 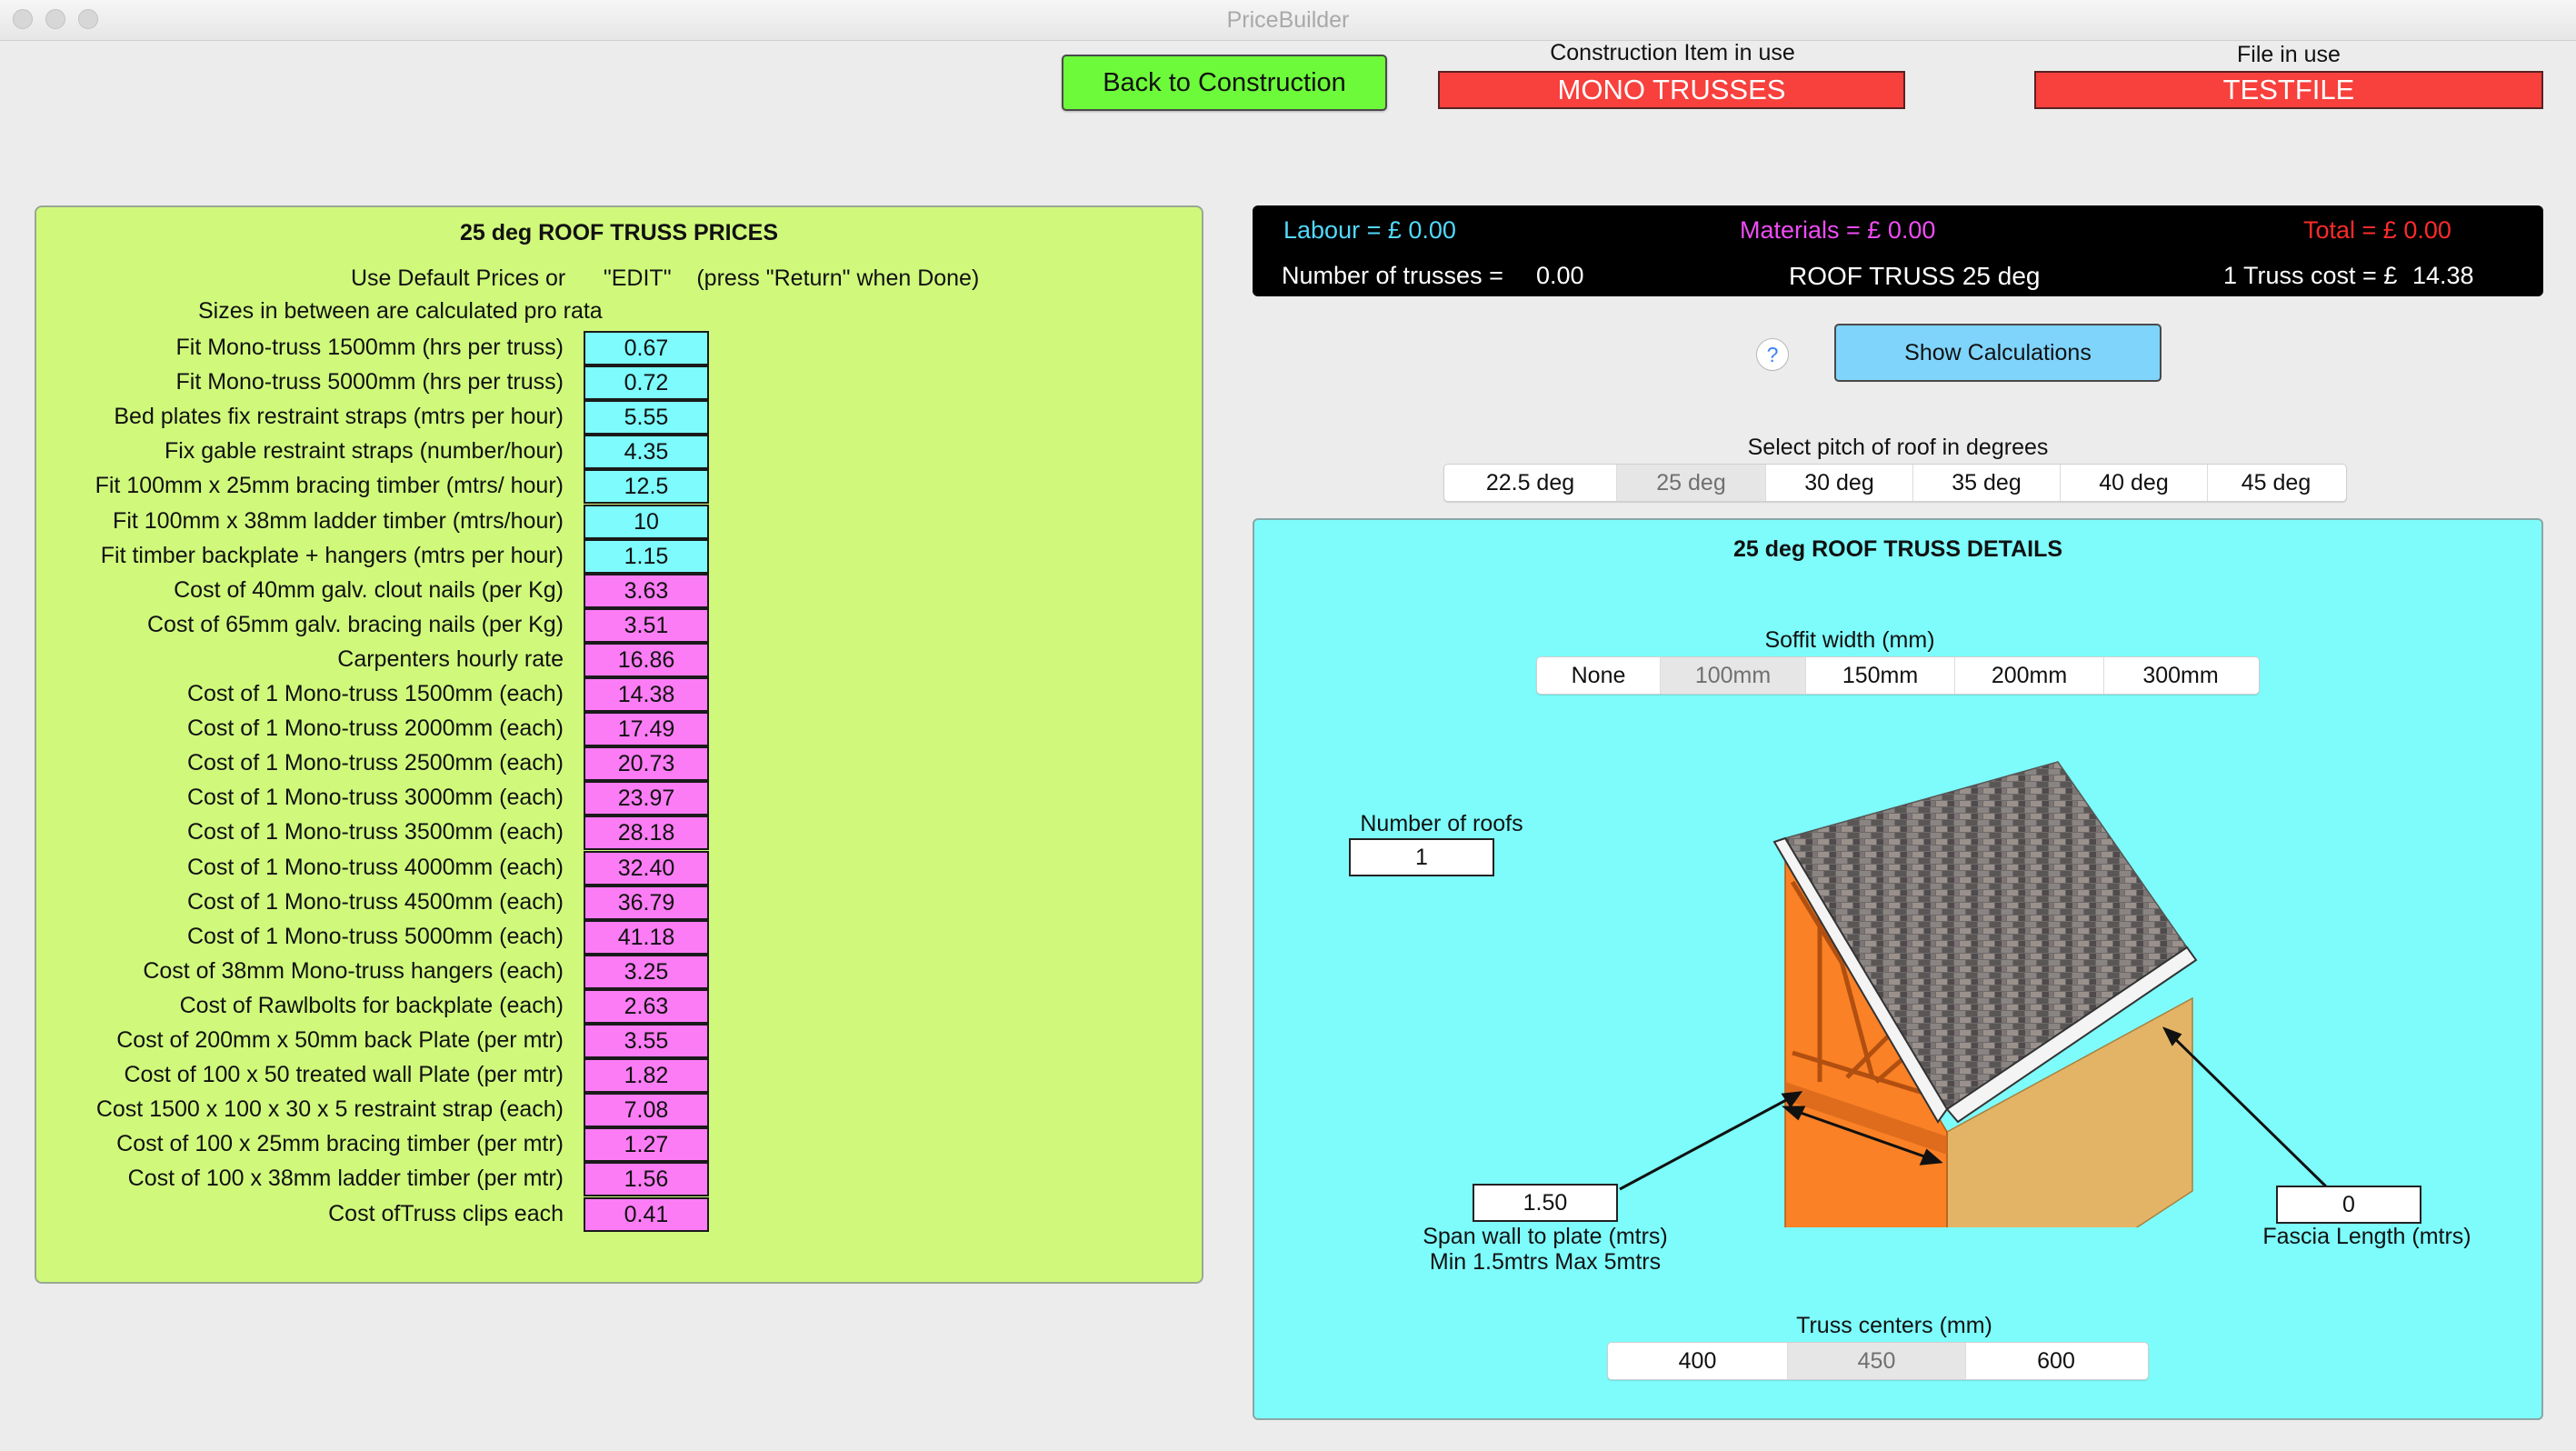 What do you see at coordinates (375, 832) in the screenshot?
I see `price-row-label: Cost of 1 Mono-truss 3500mm (each)` at bounding box center [375, 832].